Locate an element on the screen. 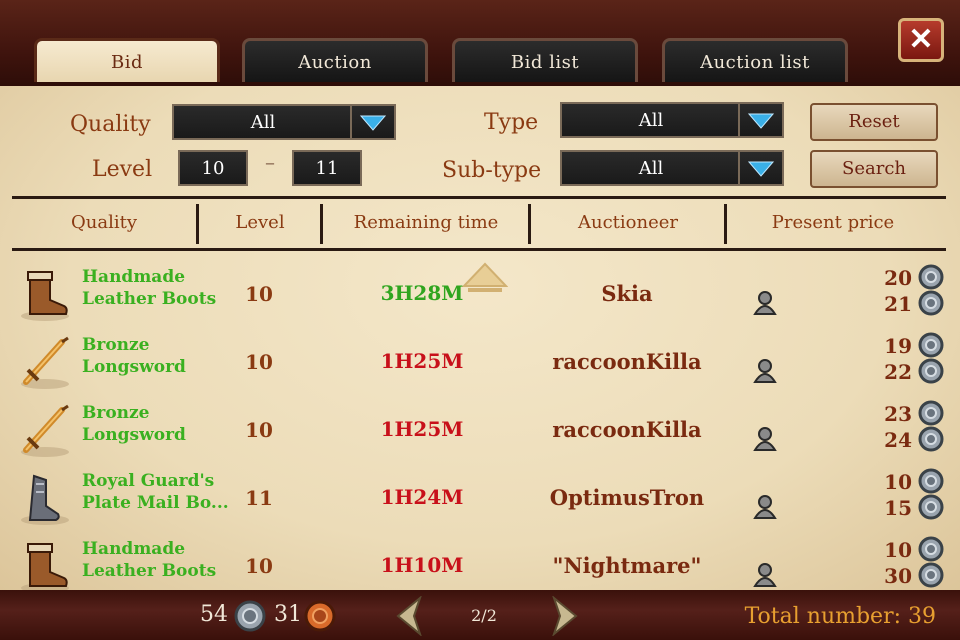 Image resolution: width=960 pixels, height=640 pixels. level-range-dash: – is located at coordinates (270, 162).